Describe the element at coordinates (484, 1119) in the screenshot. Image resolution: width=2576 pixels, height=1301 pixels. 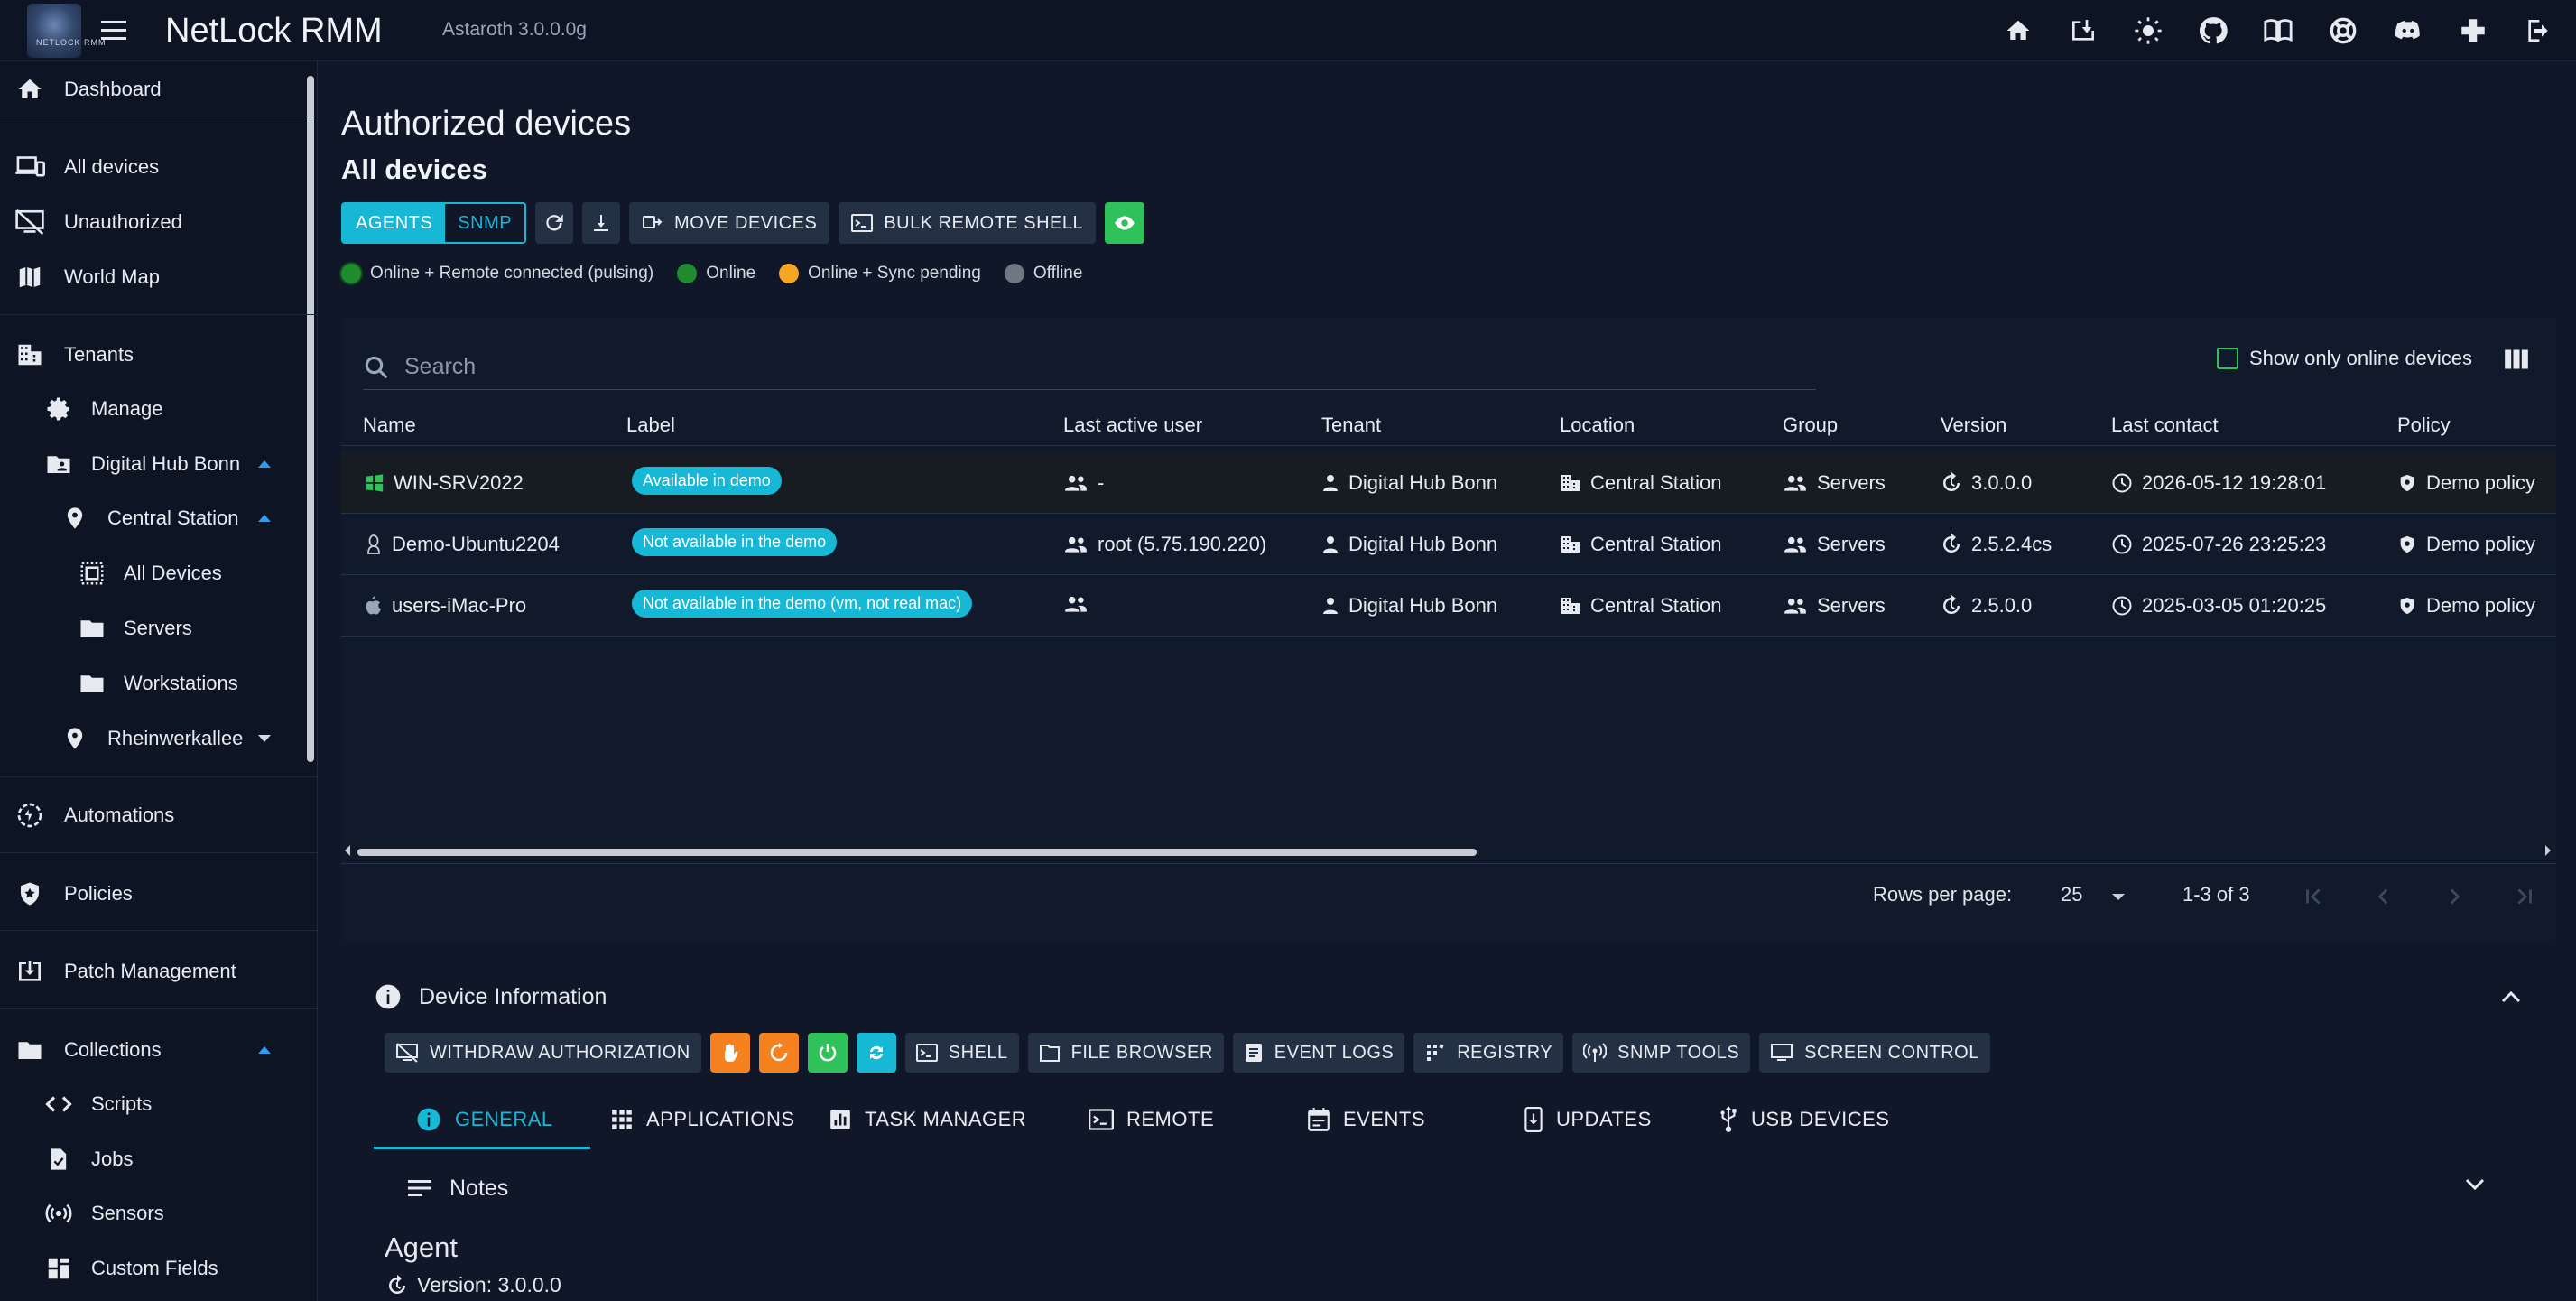
I see `tab-general: GENERAL` at that location.